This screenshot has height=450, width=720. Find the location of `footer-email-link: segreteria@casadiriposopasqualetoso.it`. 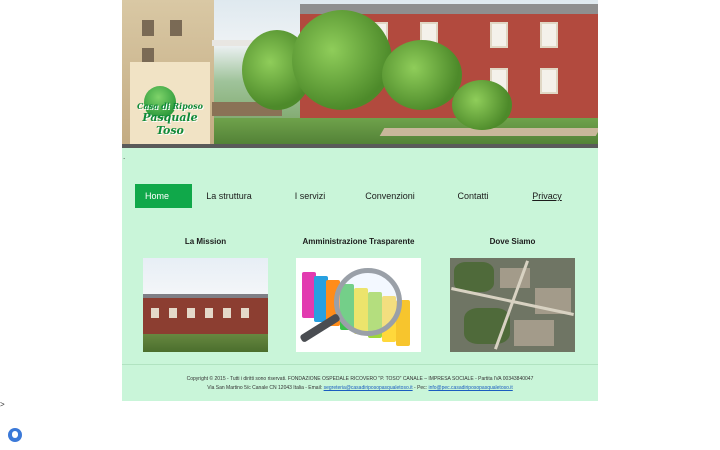

footer-email-link: segreteria@casadiriposopasqualetoso.it is located at coordinates (368, 388).